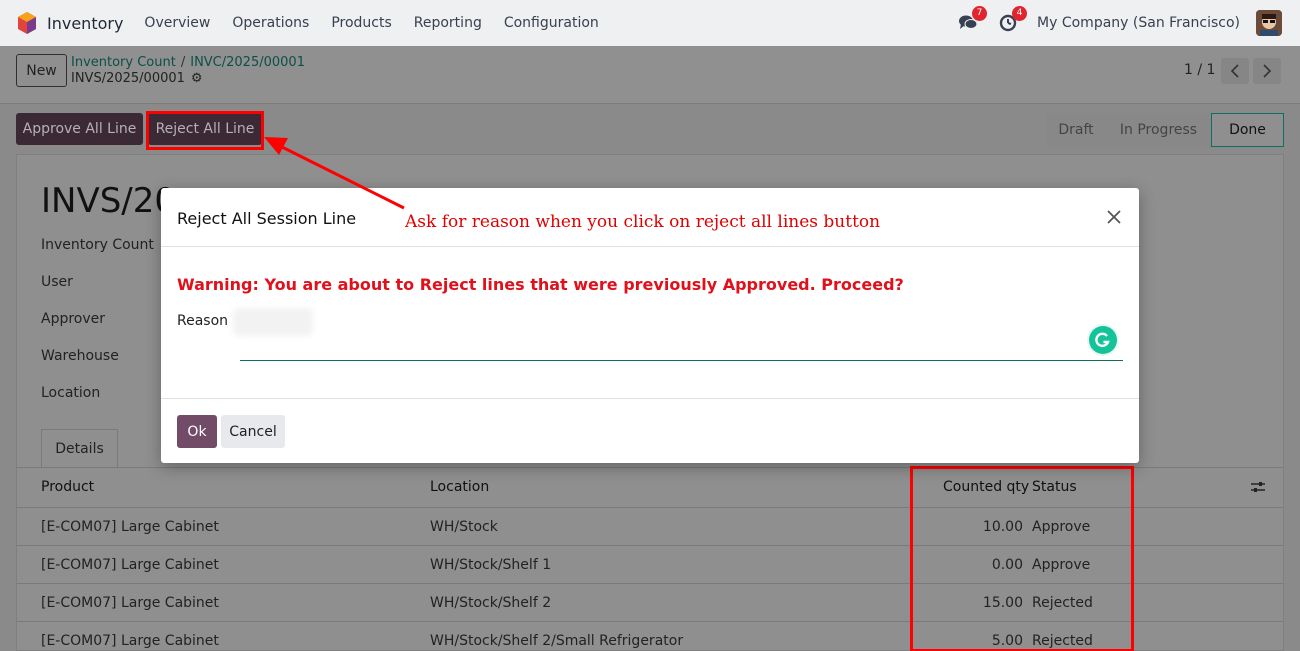 Image resolution: width=1300 pixels, height=651 pixels. I want to click on activities-button: 4, so click(1012, 20).